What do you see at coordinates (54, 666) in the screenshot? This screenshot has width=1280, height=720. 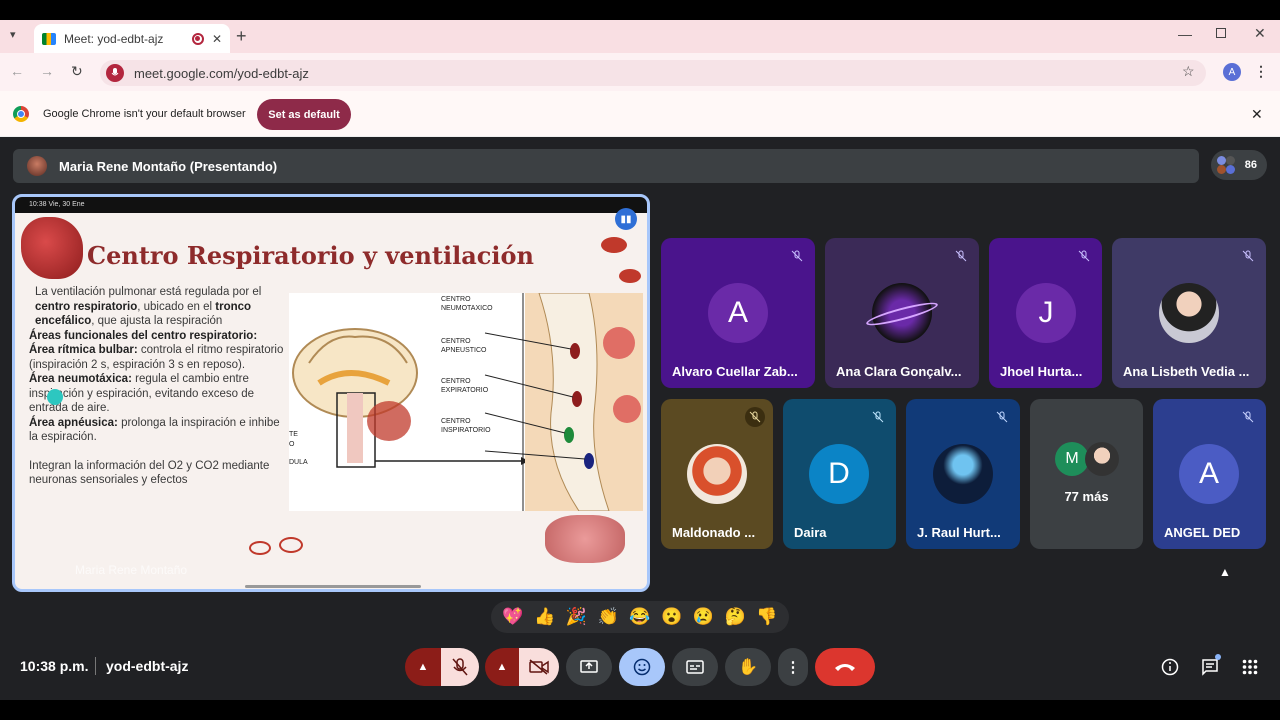 I see `meeting-clock: 10:38 p.m.` at bounding box center [54, 666].